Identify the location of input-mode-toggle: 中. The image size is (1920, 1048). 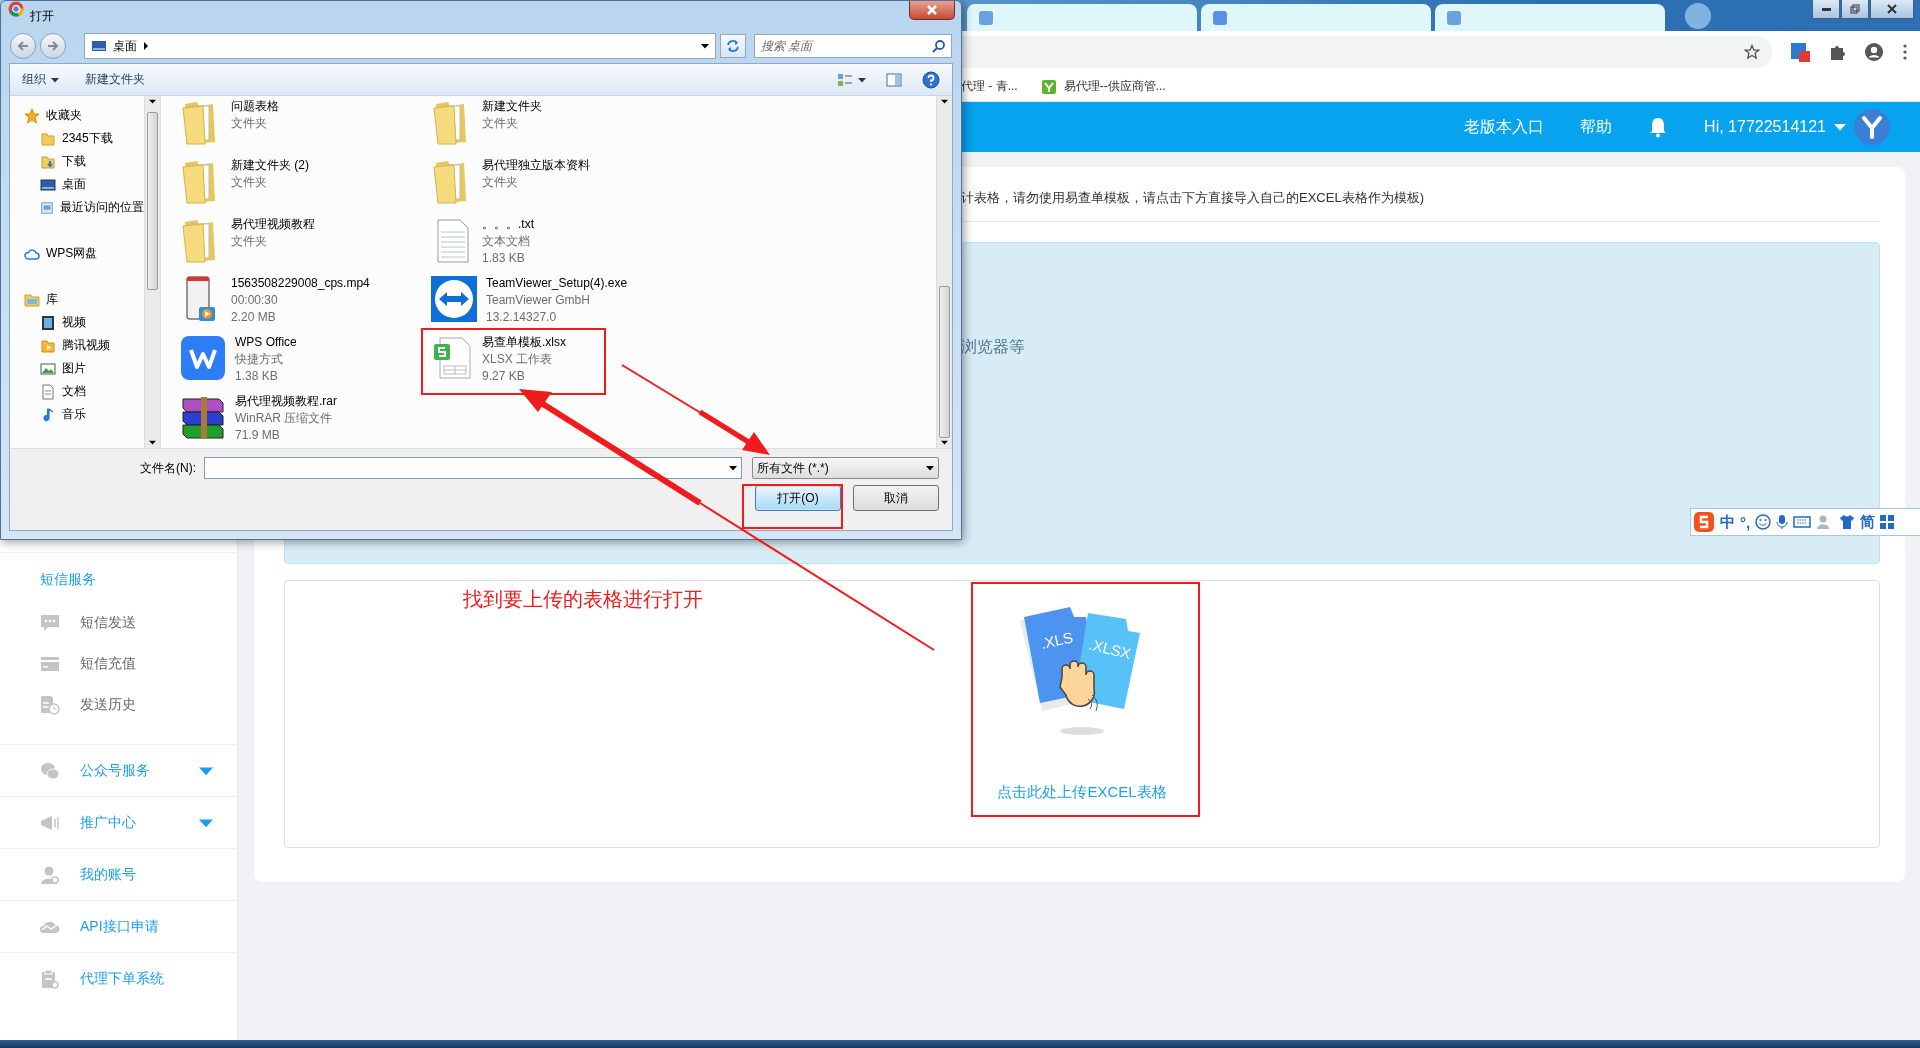
(1727, 522).